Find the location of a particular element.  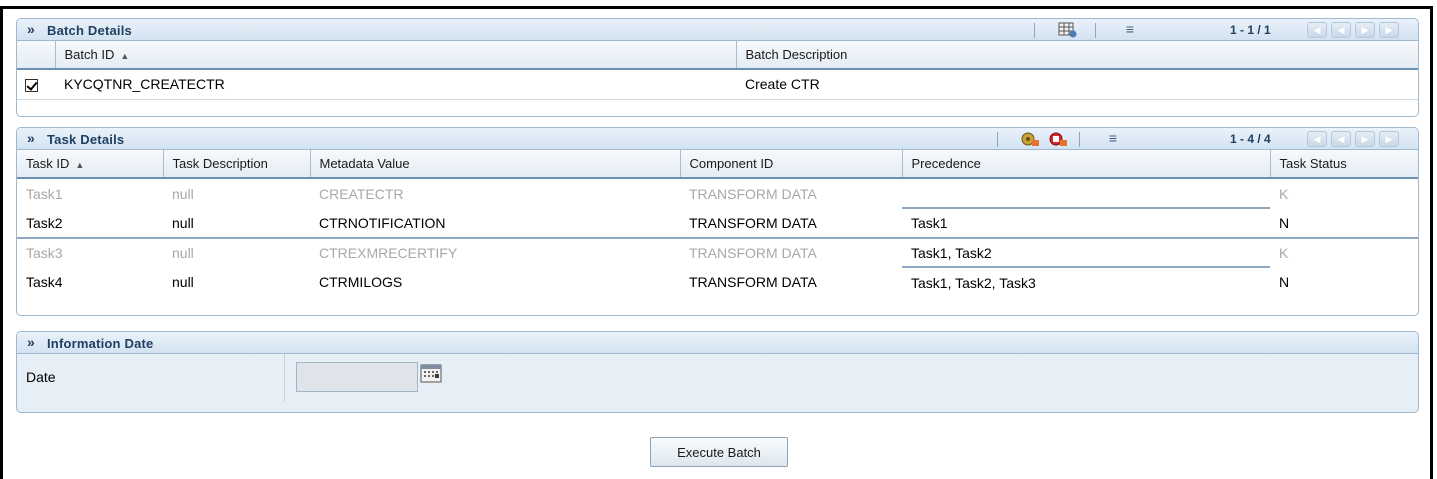

cell-task-id: Task3 is located at coordinates (44, 253).